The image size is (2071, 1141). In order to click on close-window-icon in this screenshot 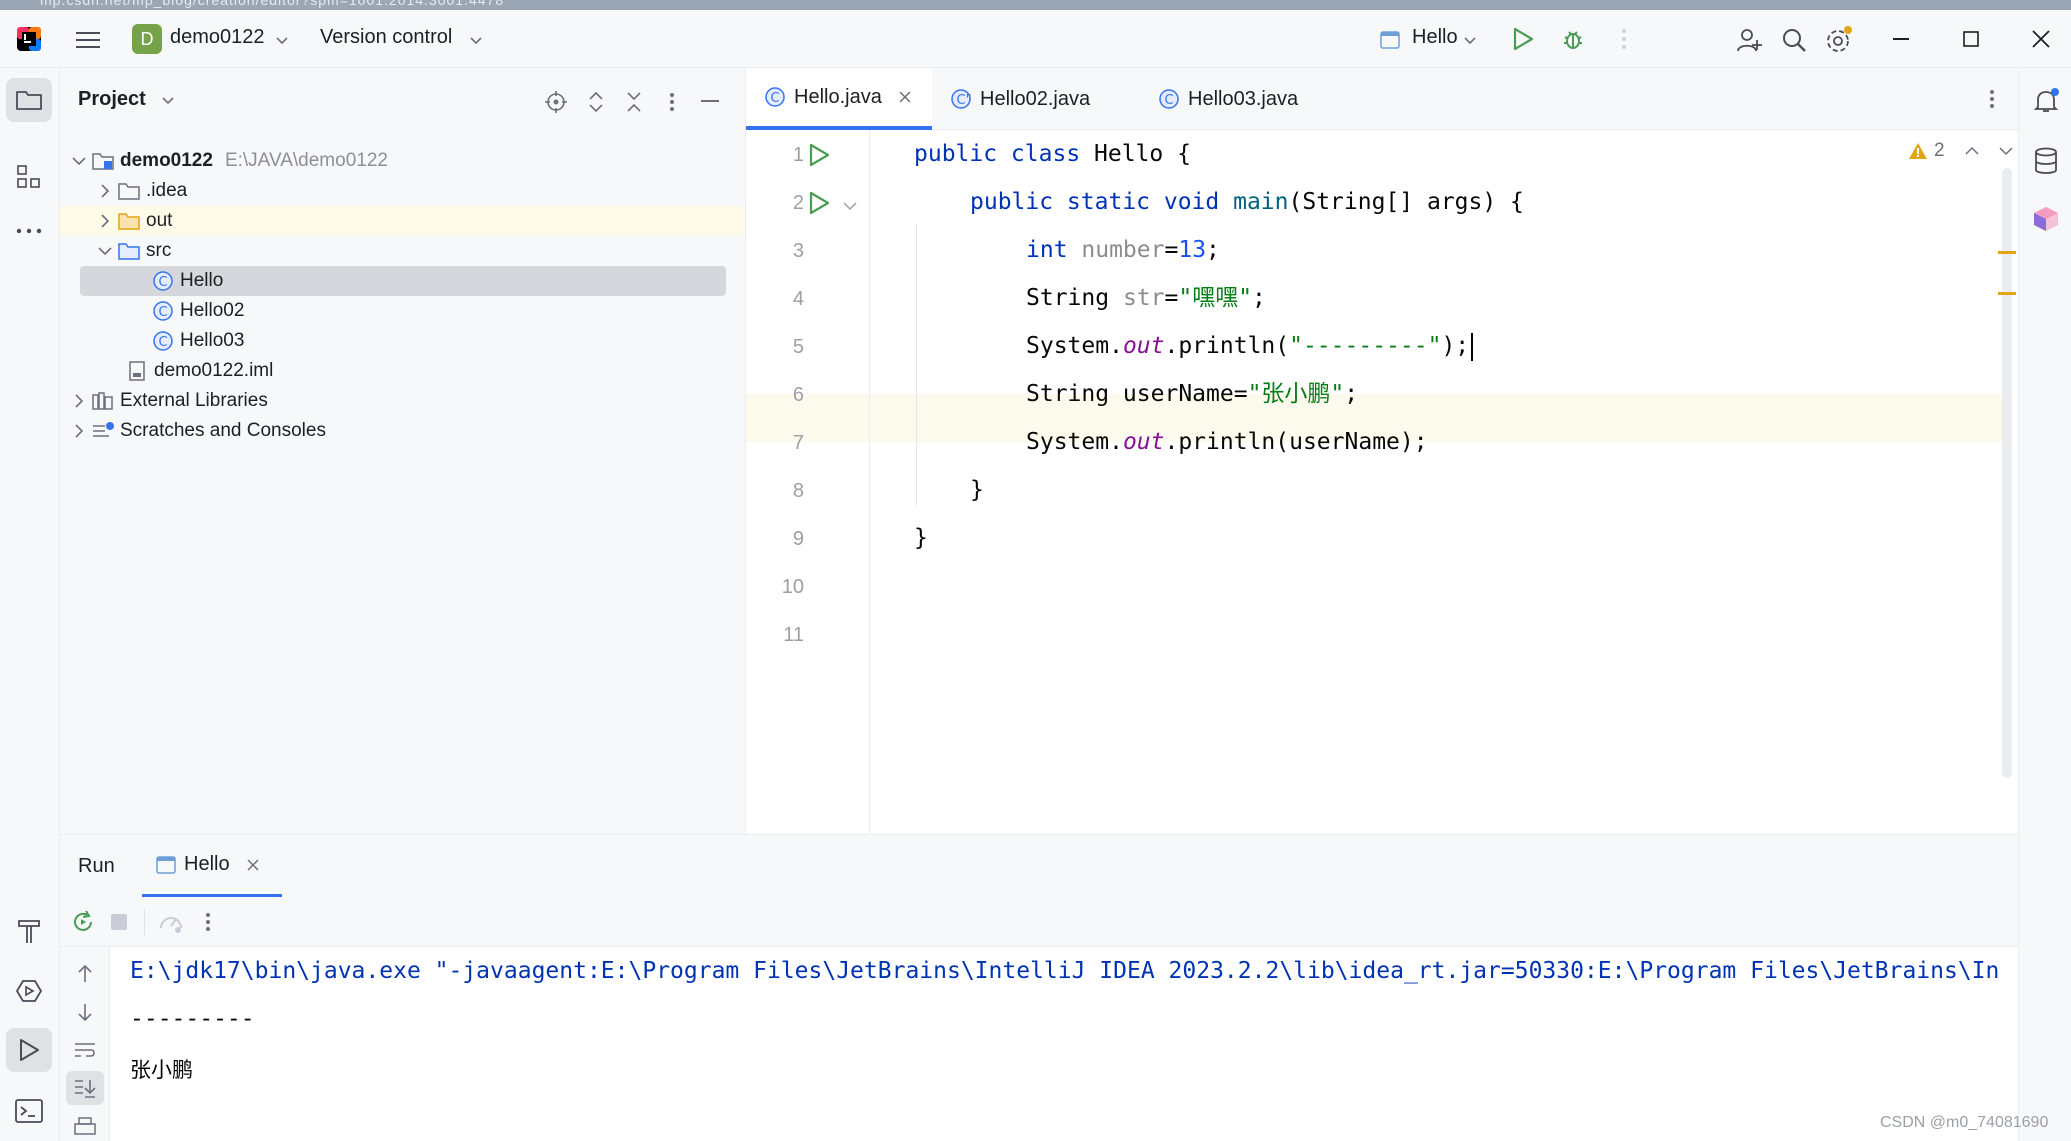, I will do `click(2041, 39)`.